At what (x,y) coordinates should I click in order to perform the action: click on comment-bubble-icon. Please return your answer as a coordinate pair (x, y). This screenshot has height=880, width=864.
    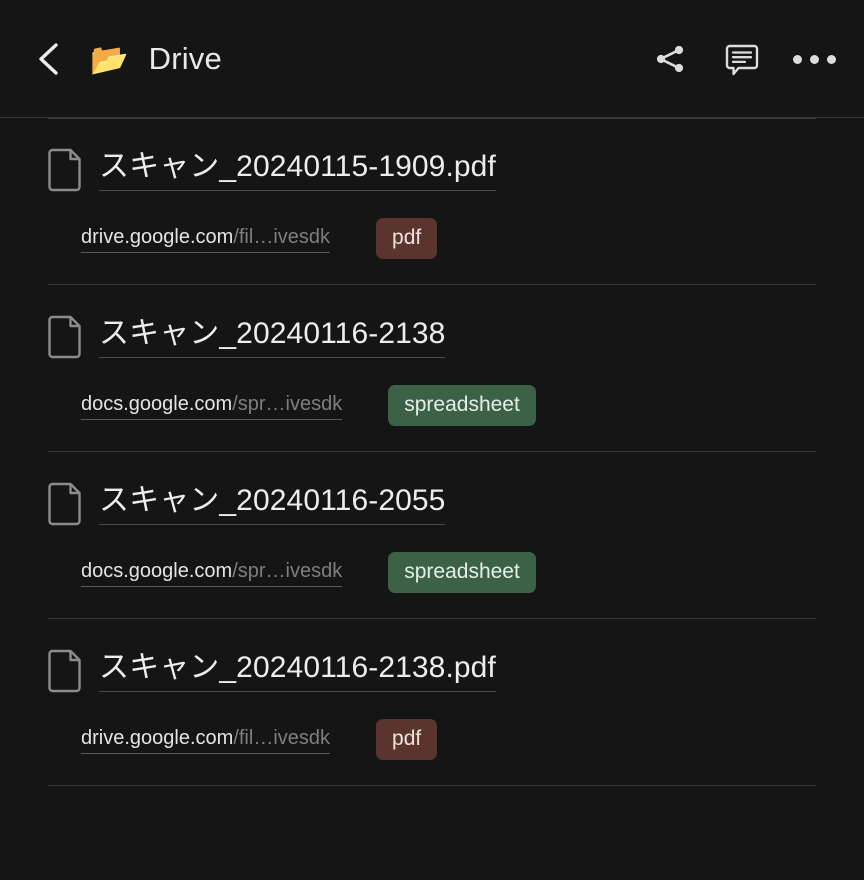
    Looking at the image, I should click on (742, 59).